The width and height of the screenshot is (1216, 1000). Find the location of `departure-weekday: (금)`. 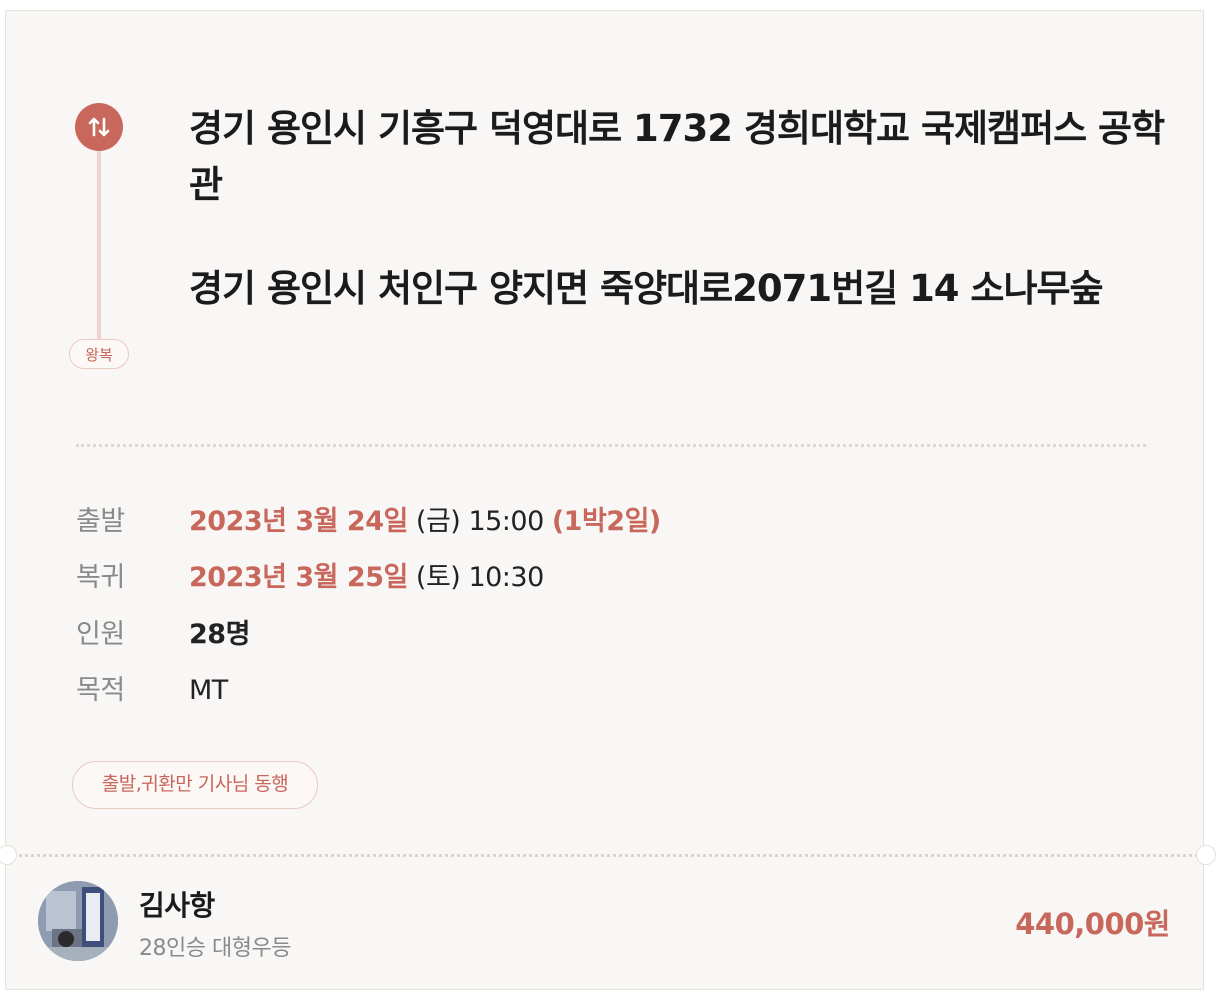

departure-weekday: (금) is located at coordinates (438, 521).